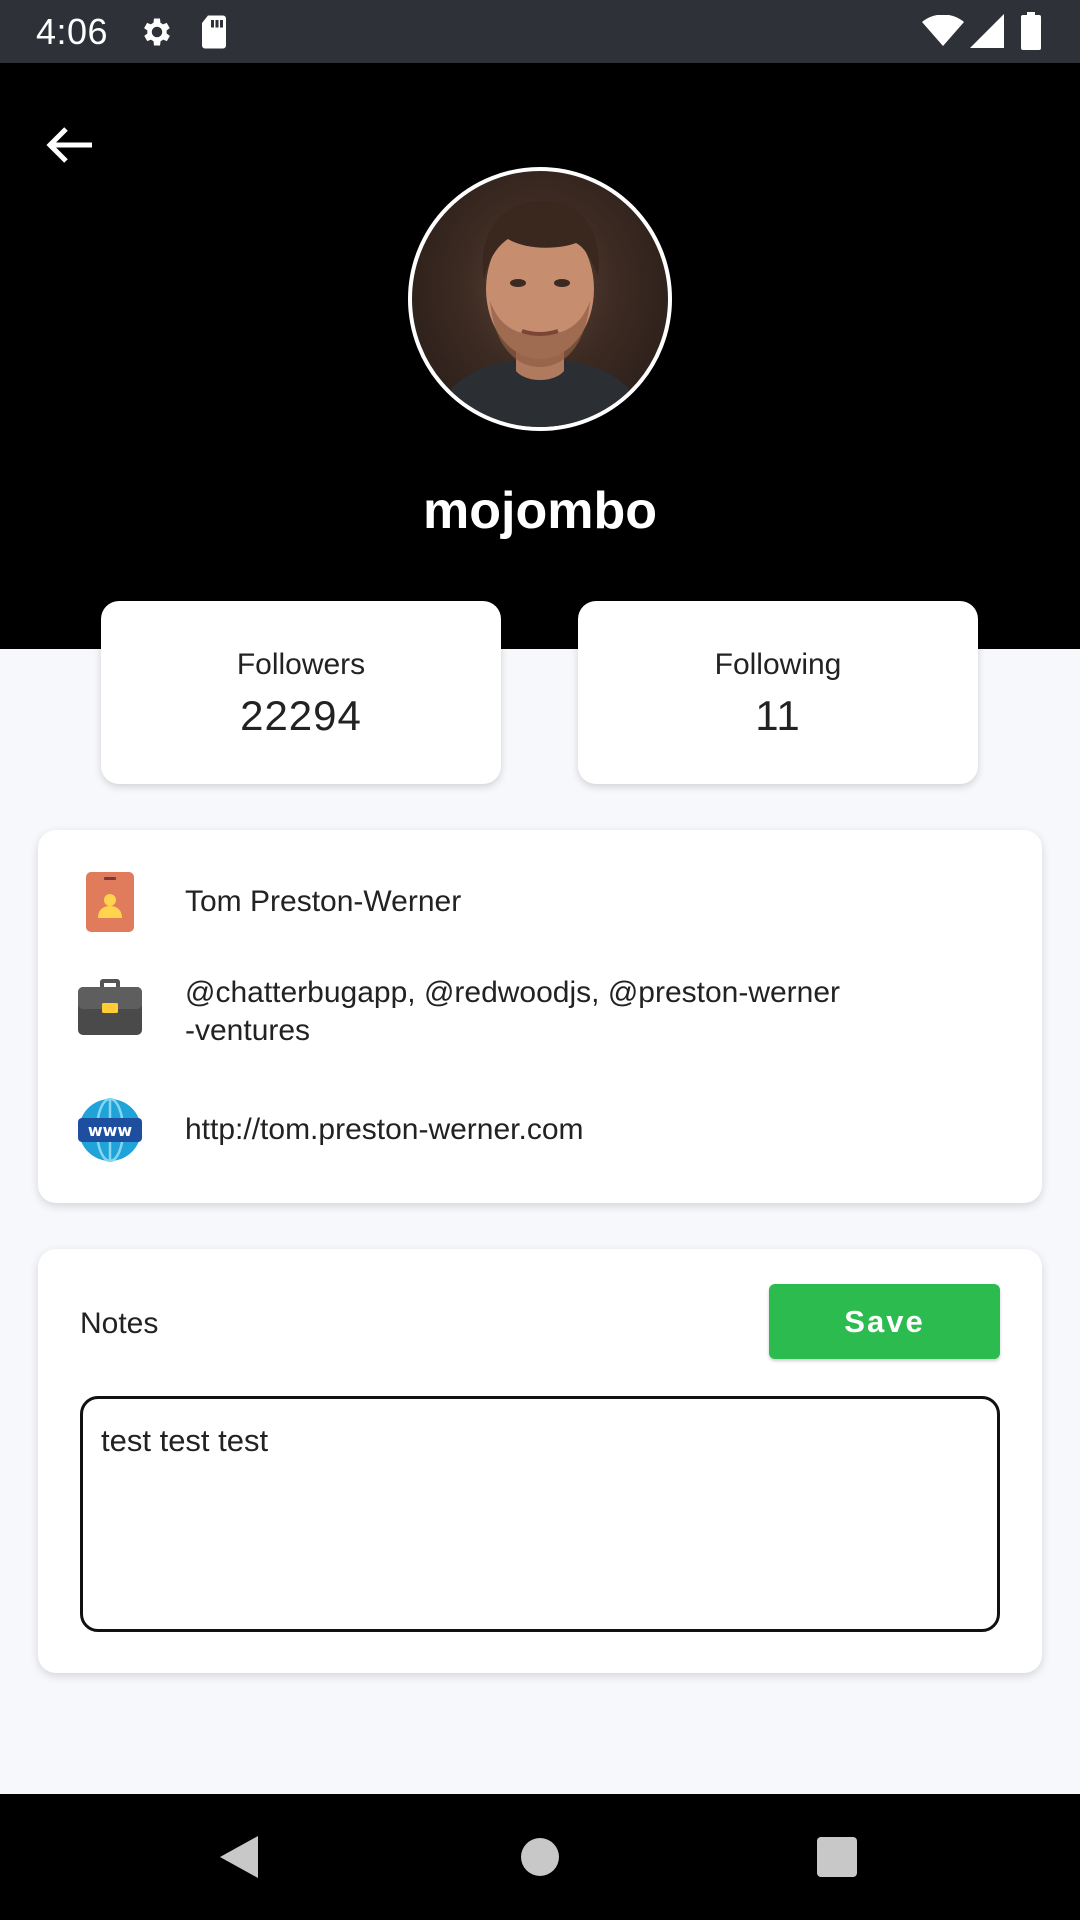  Describe the element at coordinates (214, 34) in the screenshot. I see `sd-card-icon` at that location.